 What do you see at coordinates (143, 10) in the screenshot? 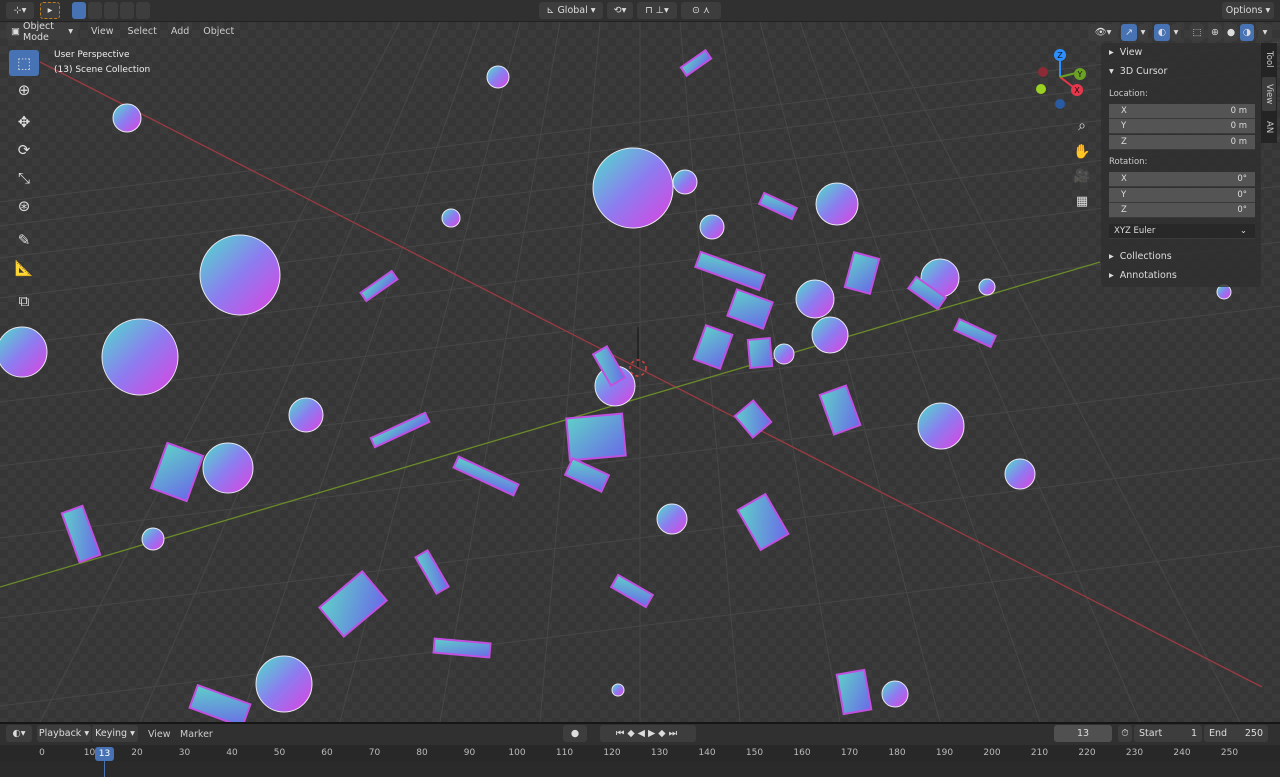
I see `select-mode-intersect-icon` at bounding box center [143, 10].